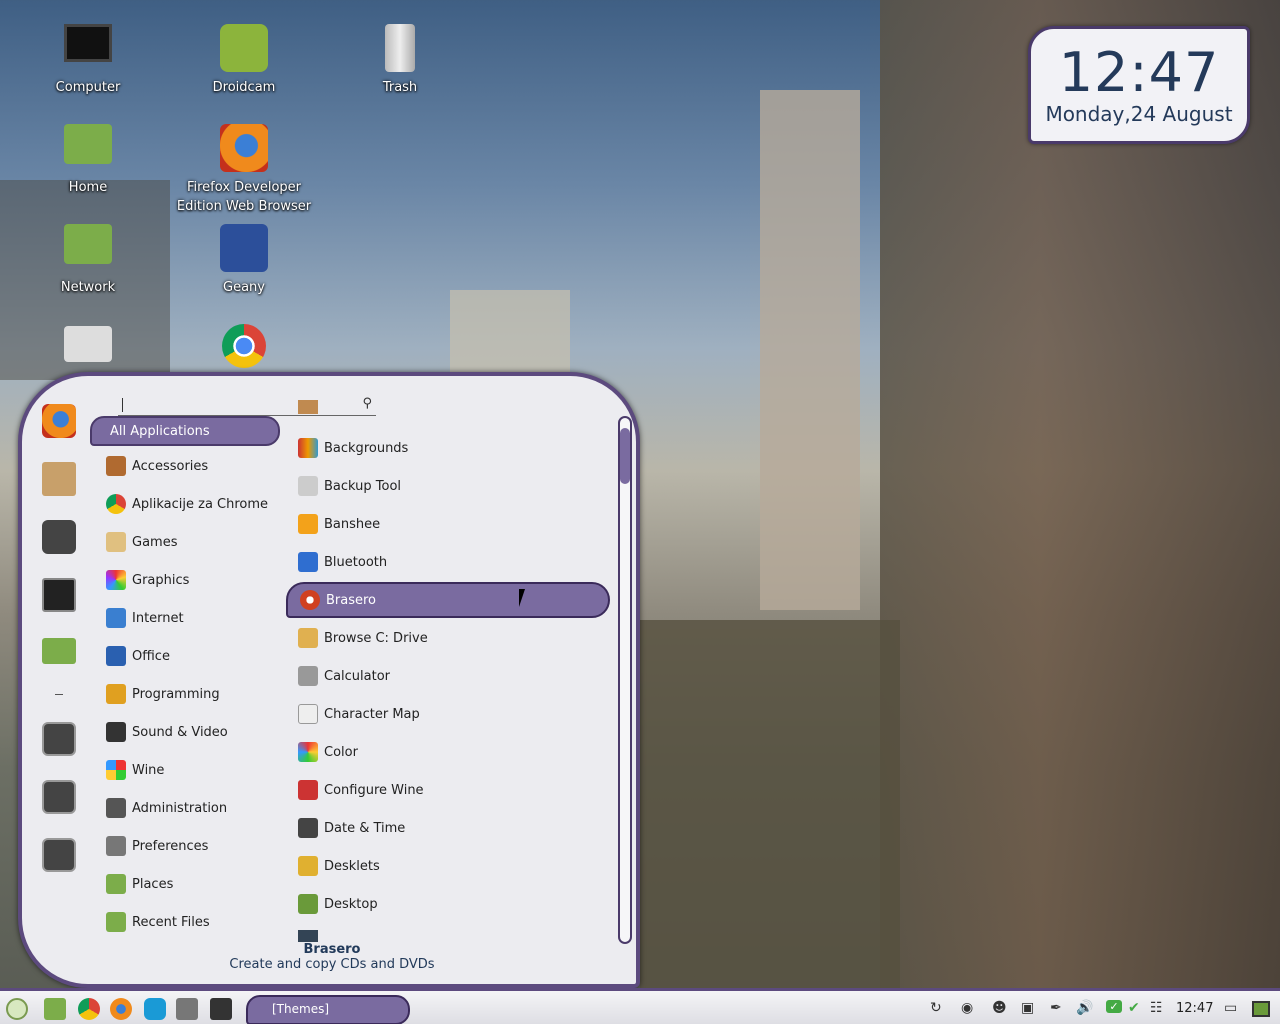 Image resolution: width=1280 pixels, height=1024 pixels. Describe the element at coordinates (1114, 1006) in the screenshot. I see `update-check-icon: ✓` at that location.